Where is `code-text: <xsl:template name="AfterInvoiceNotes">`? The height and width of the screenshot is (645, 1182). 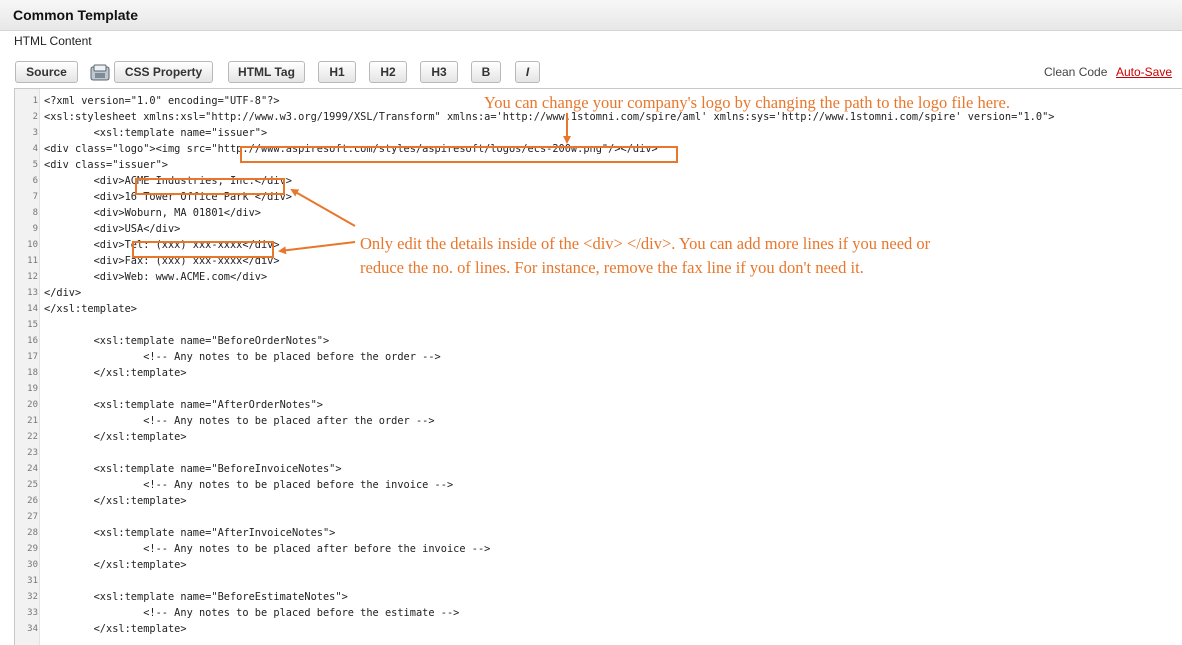
code-text: <xsl:template name="AfterInvoiceNotes"> is located at coordinates (188, 533).